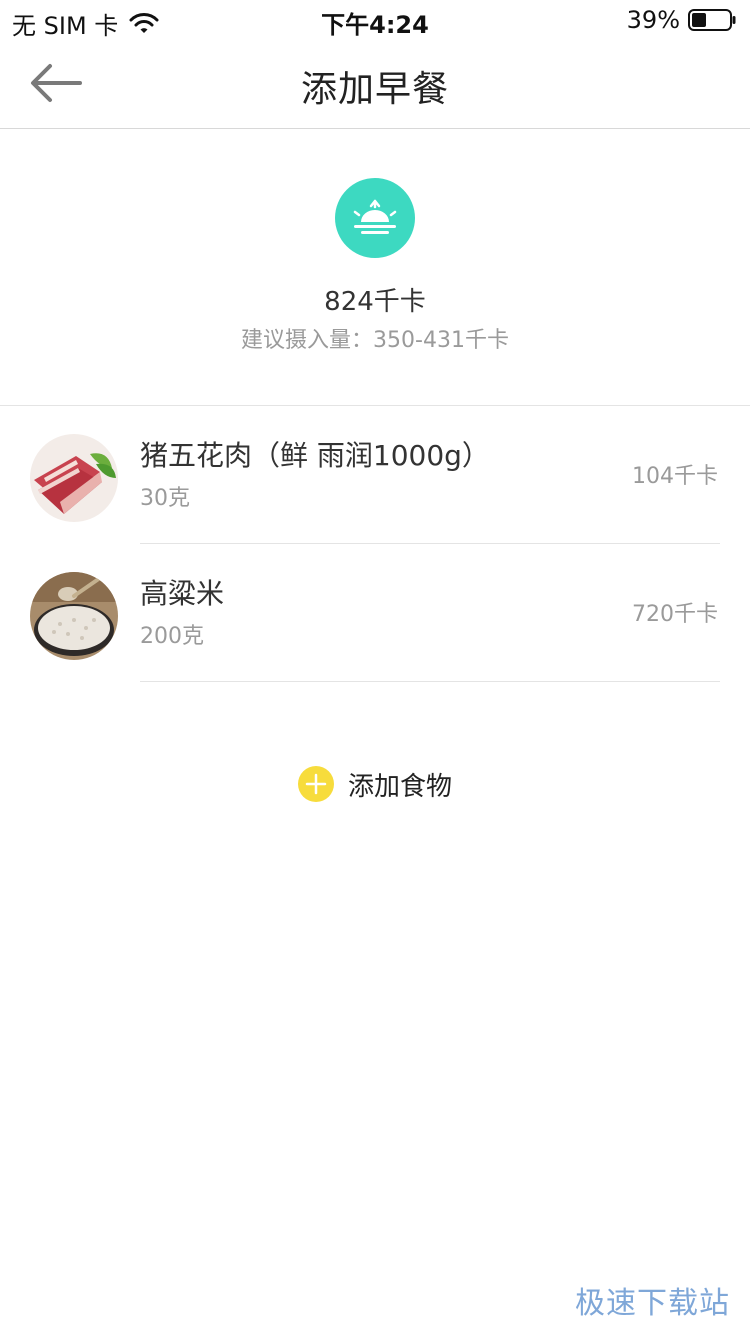 This screenshot has height=1334, width=750. Describe the element at coordinates (375, 340) in the screenshot. I see `suggested-intake: 建议摄入量：350-431千卡` at that location.